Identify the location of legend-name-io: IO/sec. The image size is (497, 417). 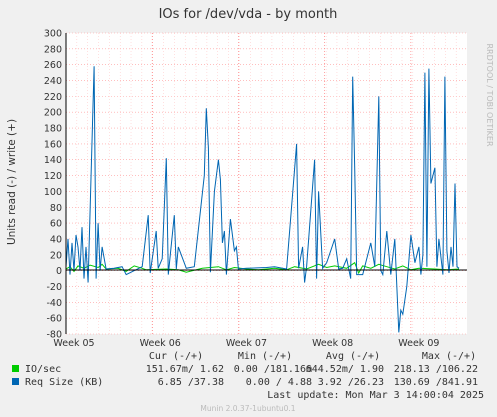
(43, 369).